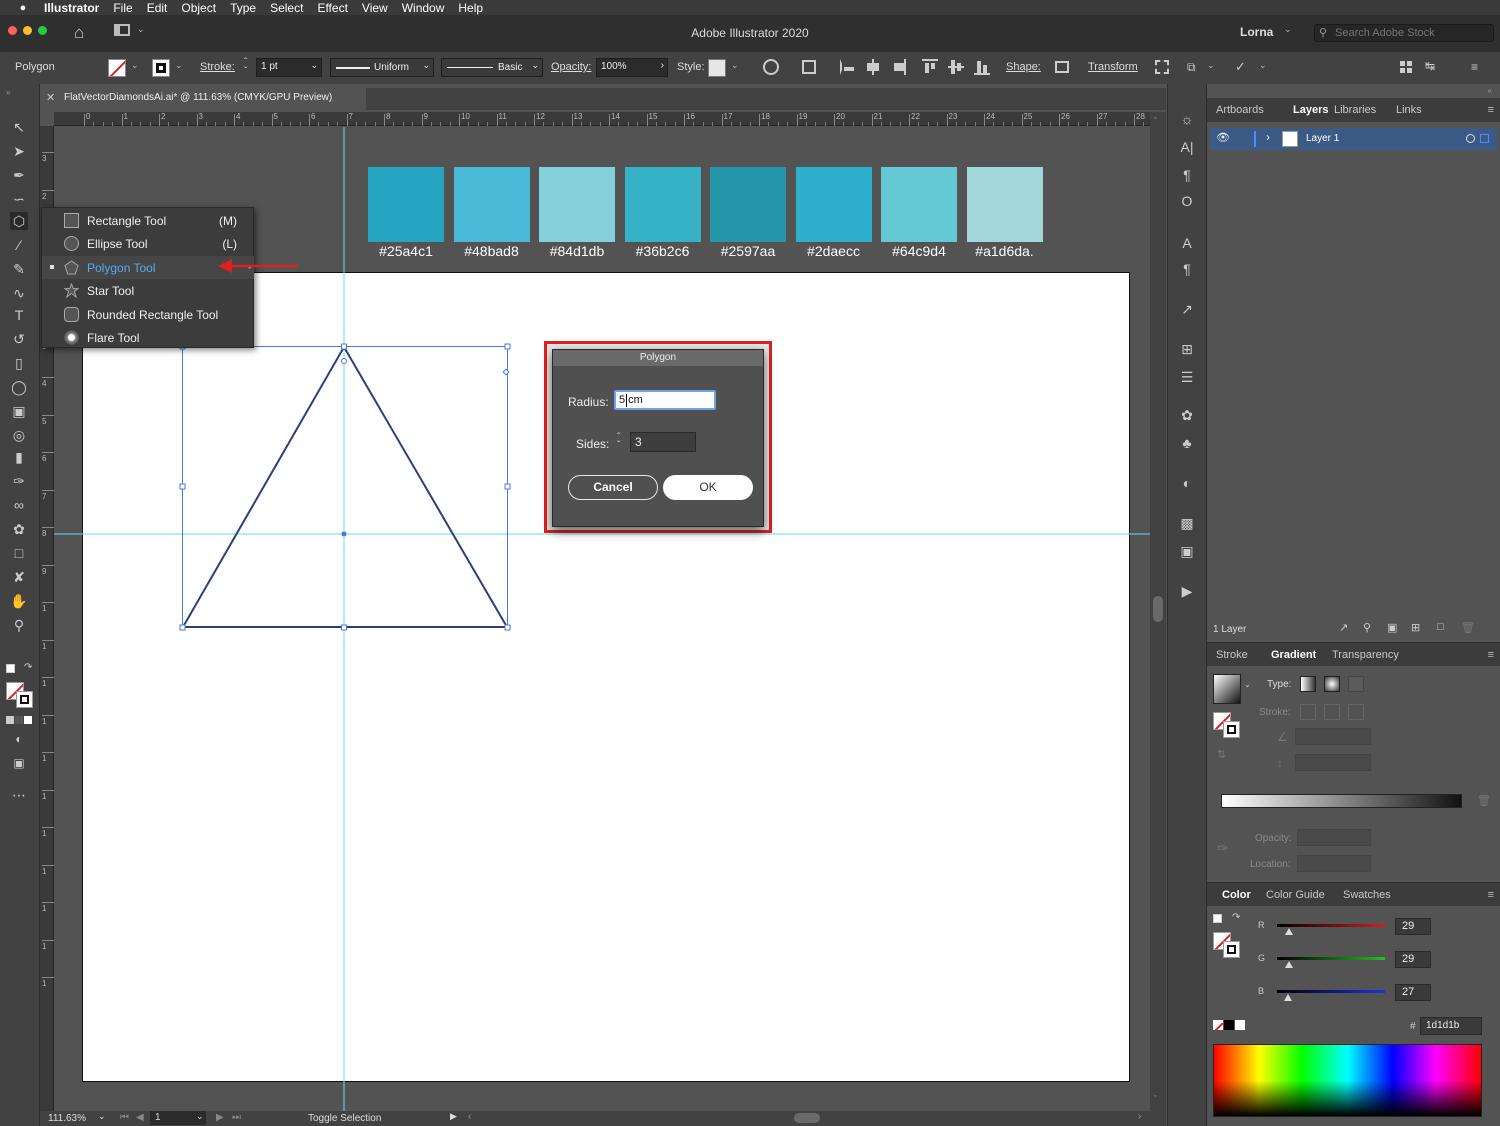 The width and height of the screenshot is (1500, 1126). I want to click on opacity-label: Opacity:, so click(571, 67).